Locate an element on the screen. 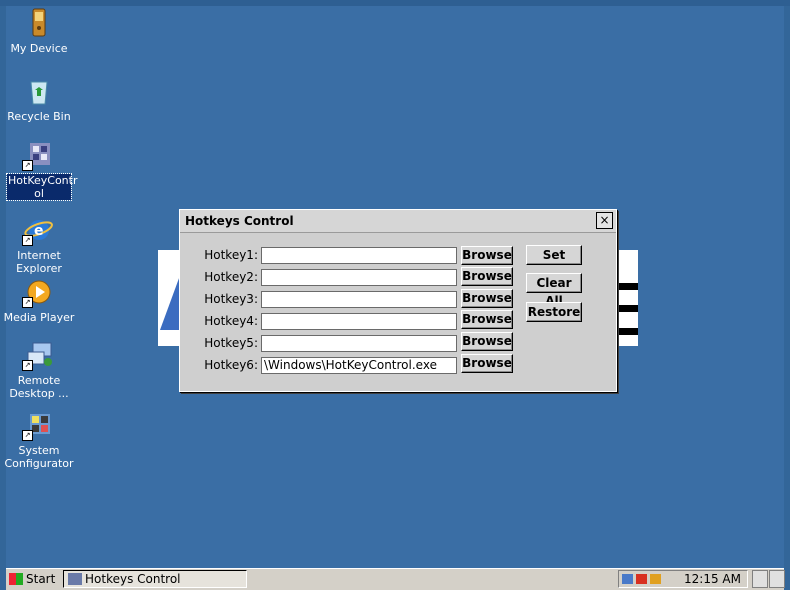 This screenshot has width=790, height=590. alert-icon is located at coordinates (641, 579).